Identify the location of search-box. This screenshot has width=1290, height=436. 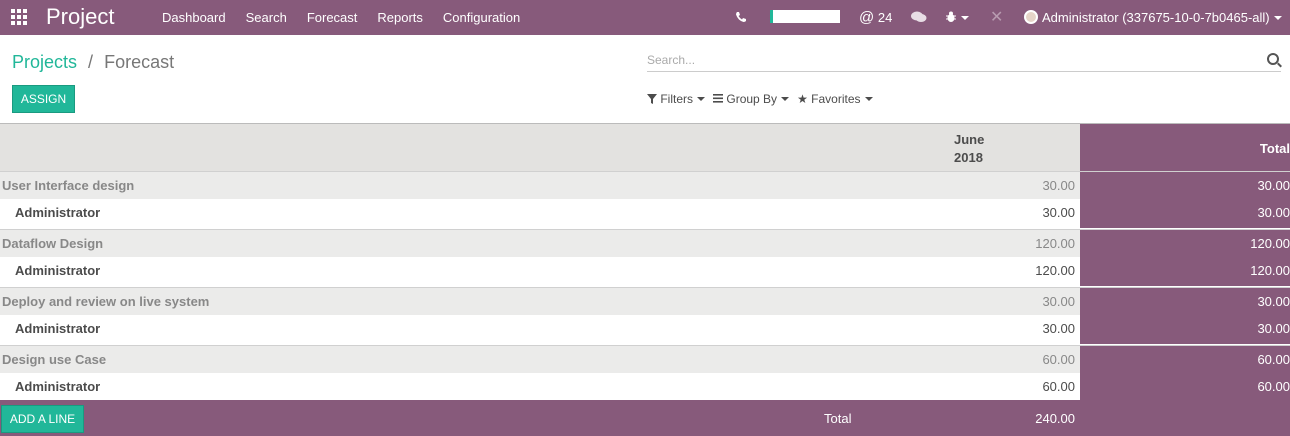
(964, 61).